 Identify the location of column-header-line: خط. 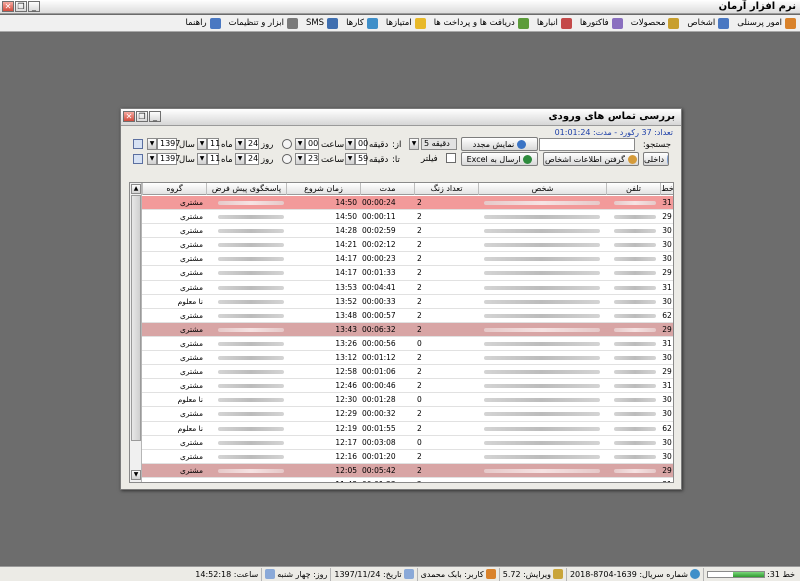
(666, 189).